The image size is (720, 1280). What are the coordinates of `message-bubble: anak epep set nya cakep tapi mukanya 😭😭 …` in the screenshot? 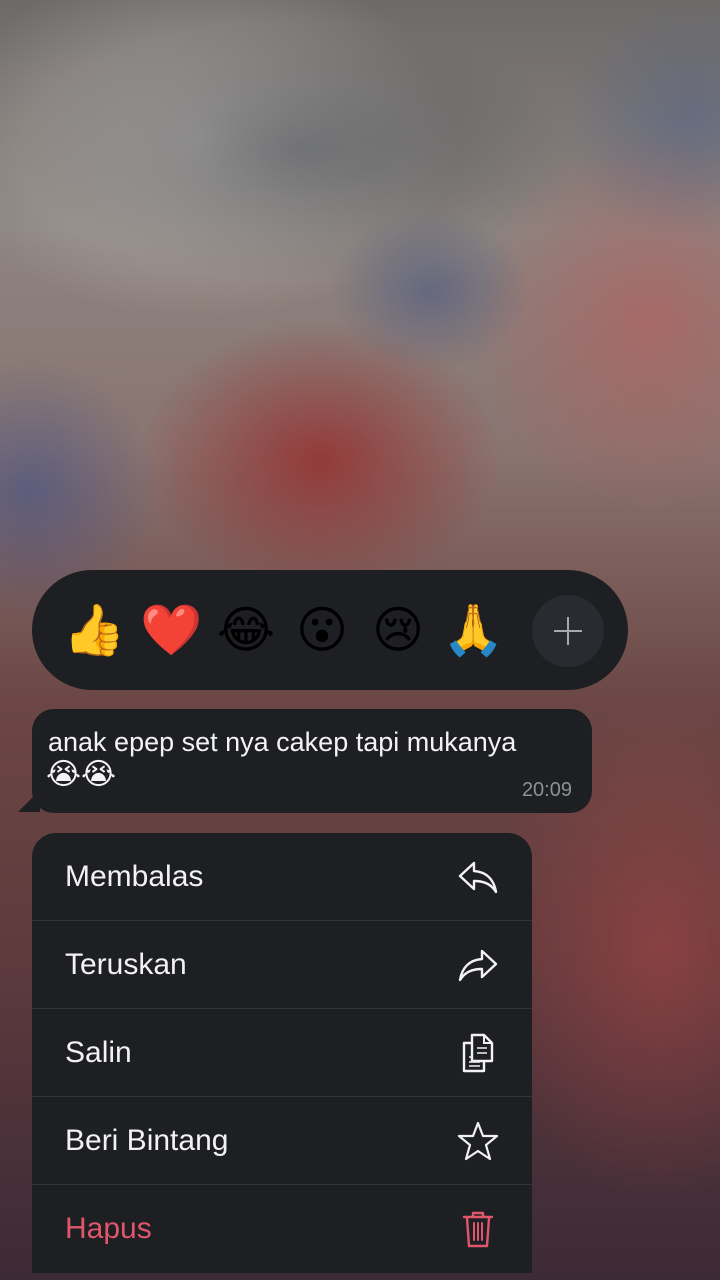 It's located at (312, 761).